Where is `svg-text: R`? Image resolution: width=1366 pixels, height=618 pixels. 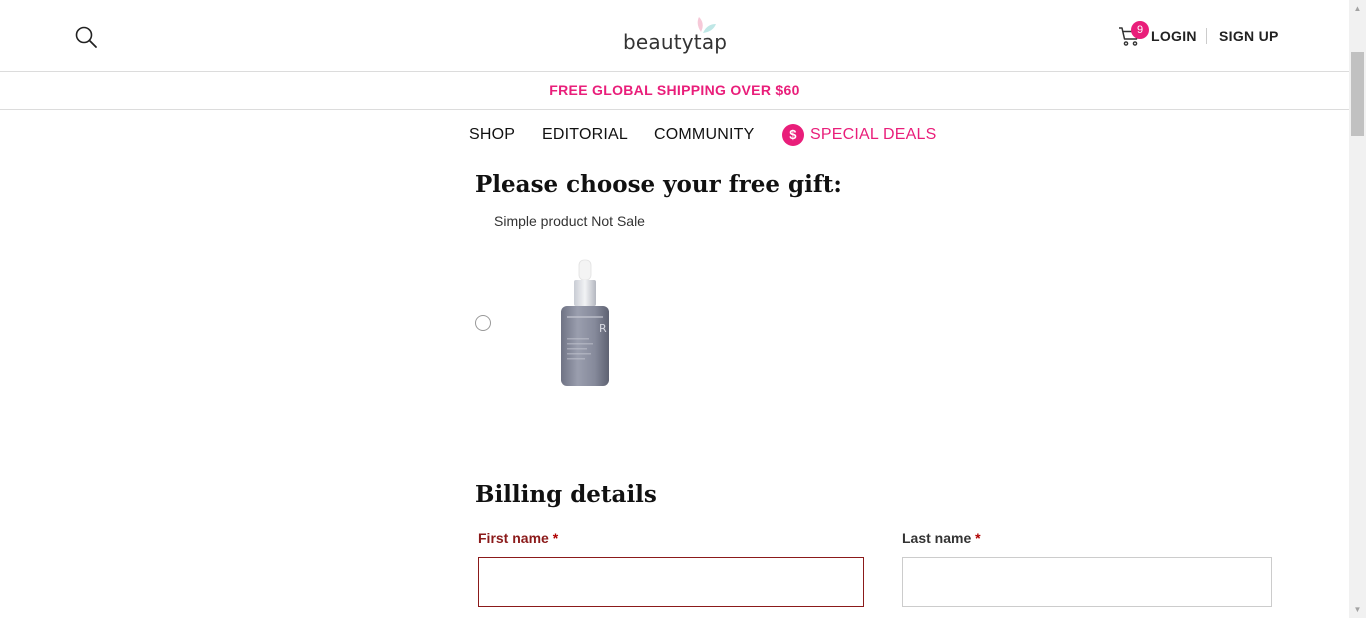
svg-text: R is located at coordinates (603, 328).